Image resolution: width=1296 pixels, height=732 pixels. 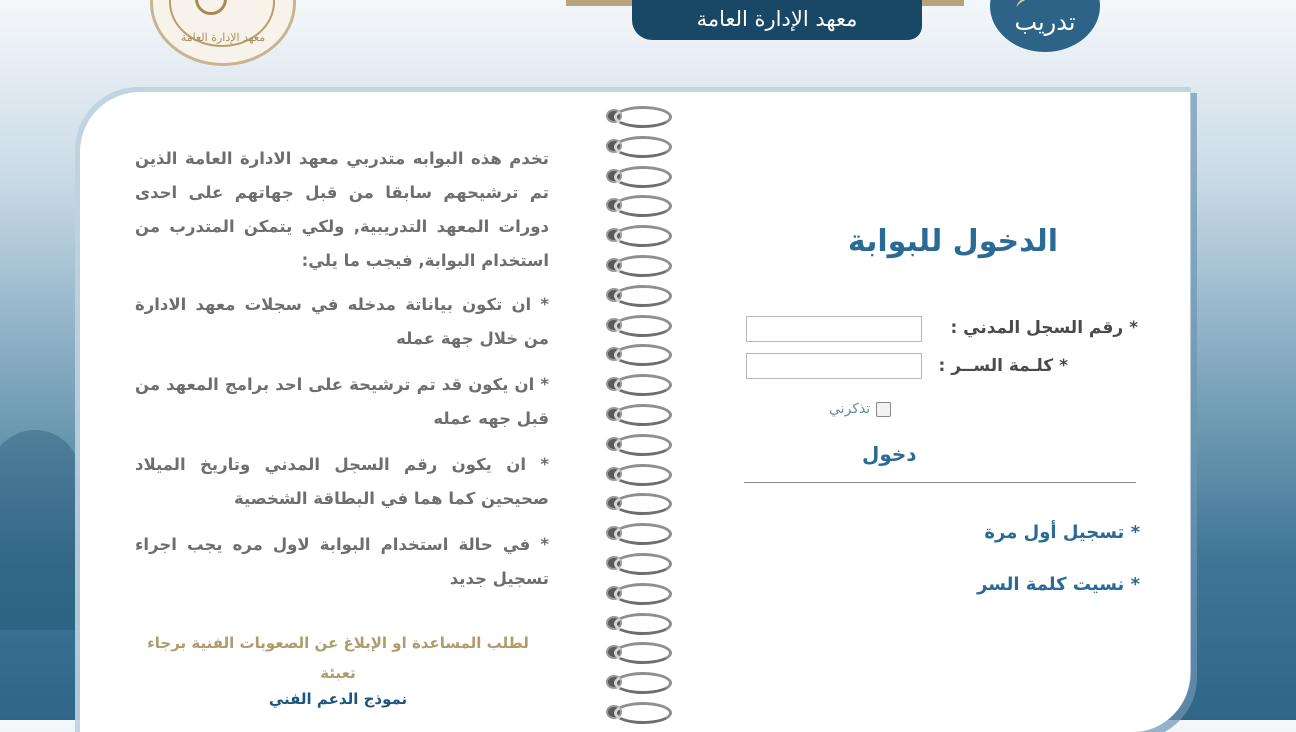 I want to click on login-button: دخول, so click(x=889, y=454).